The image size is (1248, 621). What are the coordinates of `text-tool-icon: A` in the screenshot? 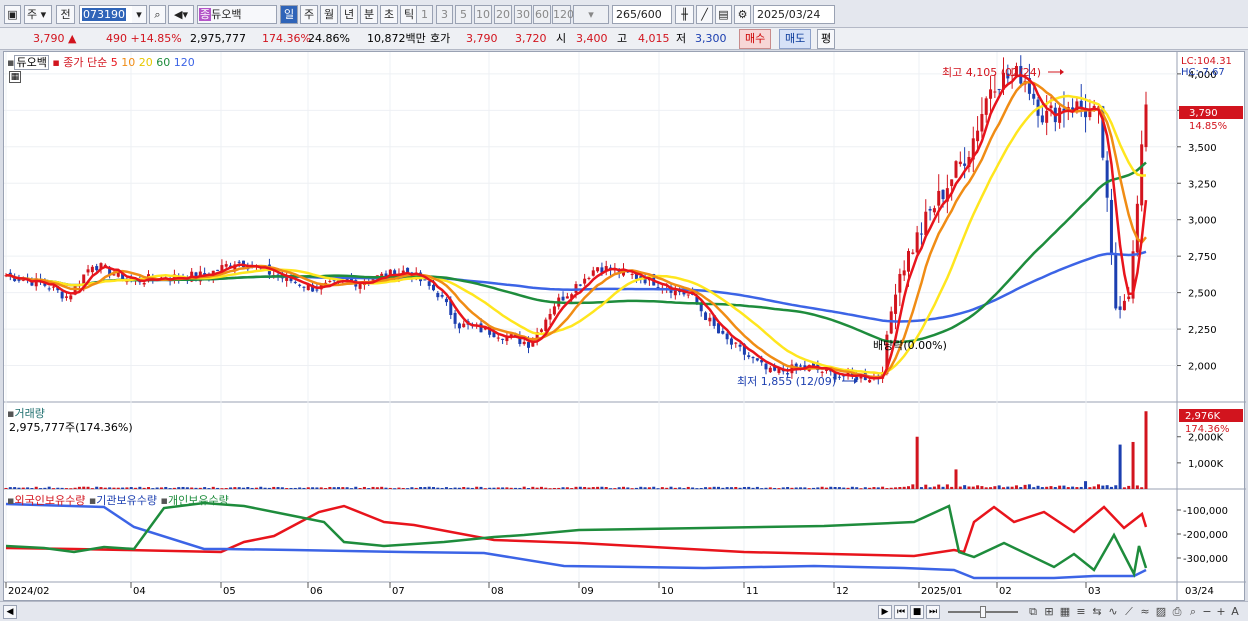 It's located at (1235, 612).